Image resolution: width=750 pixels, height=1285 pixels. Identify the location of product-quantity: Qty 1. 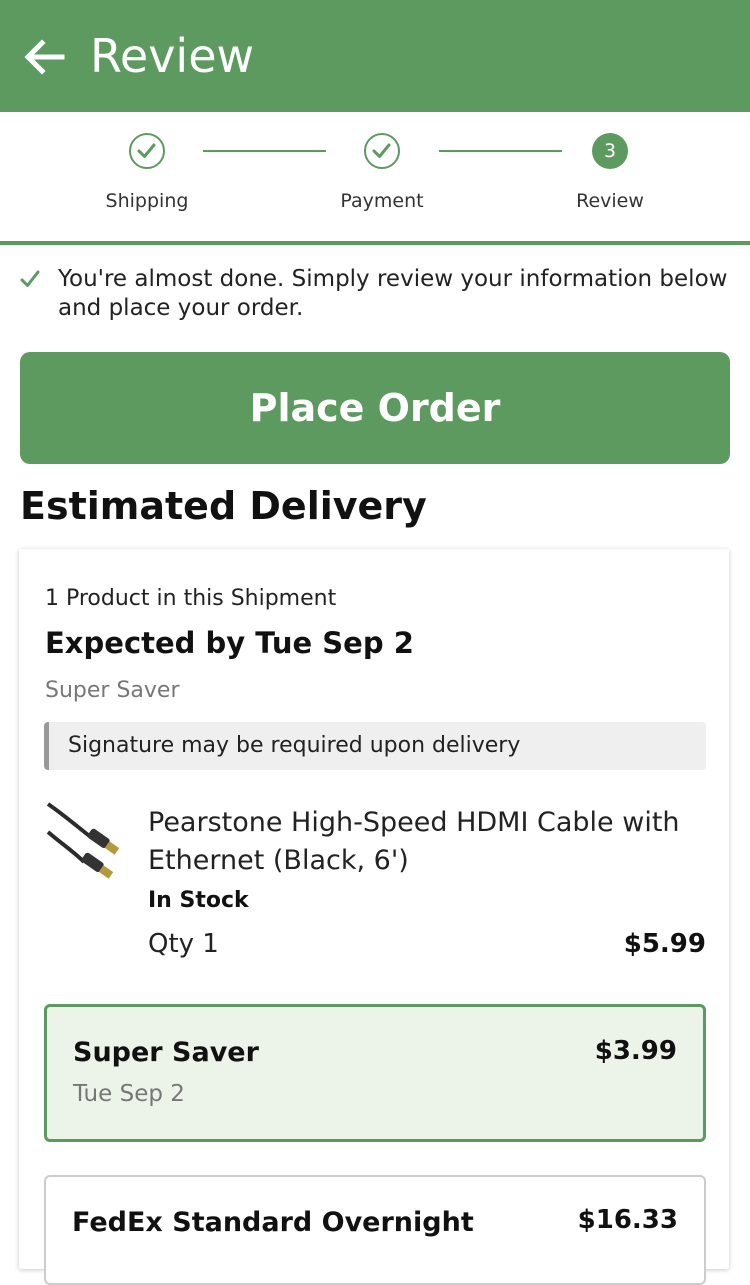
(183, 944).